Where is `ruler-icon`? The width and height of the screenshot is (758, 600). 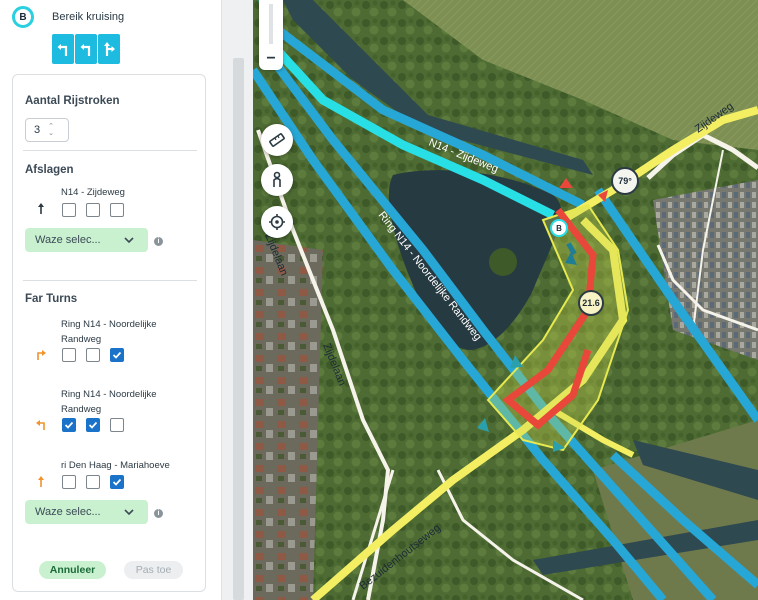
ruler-icon is located at coordinates (277, 140).